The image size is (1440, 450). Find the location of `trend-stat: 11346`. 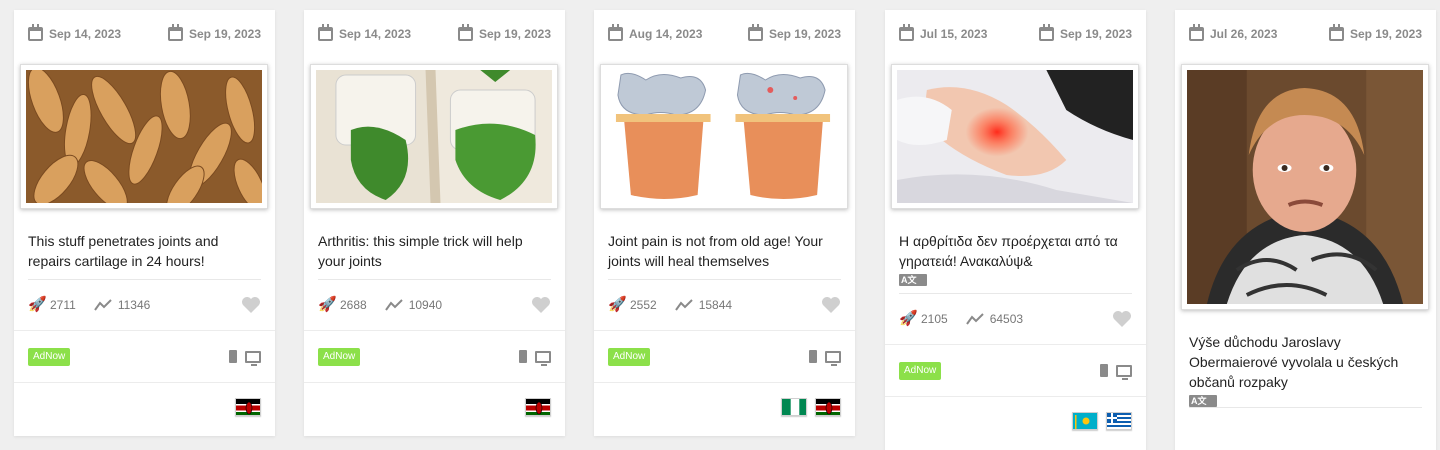

trend-stat: 11346 is located at coordinates (121, 305).